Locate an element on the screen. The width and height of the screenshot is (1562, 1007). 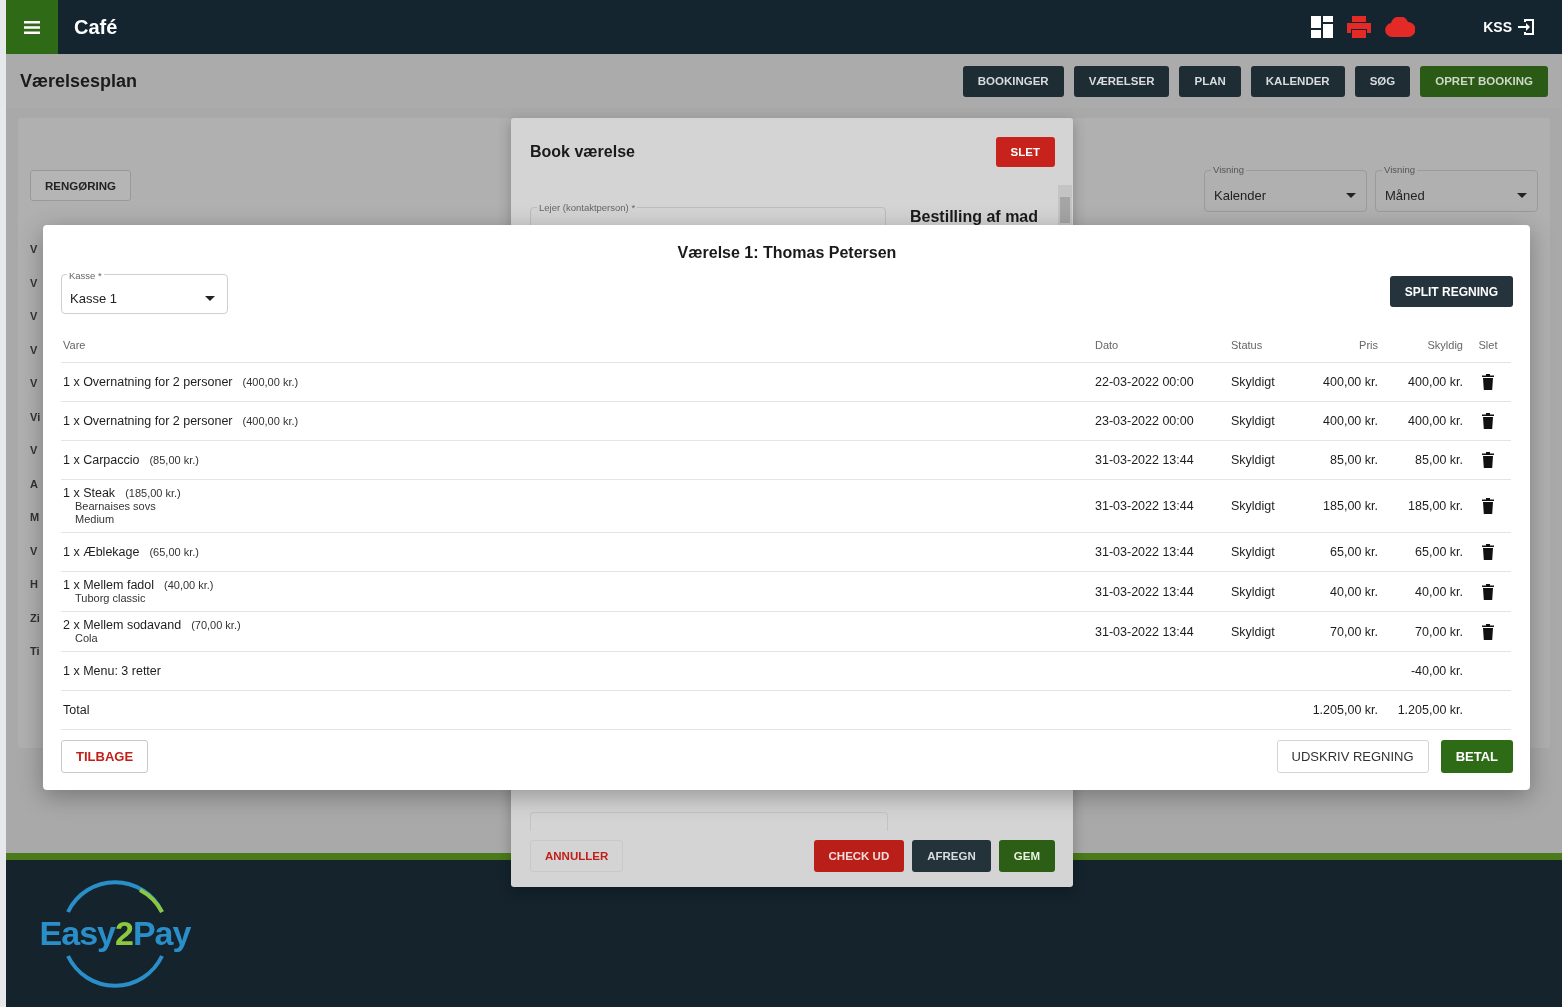
dialog-title: Book værelse is located at coordinates (583, 152).